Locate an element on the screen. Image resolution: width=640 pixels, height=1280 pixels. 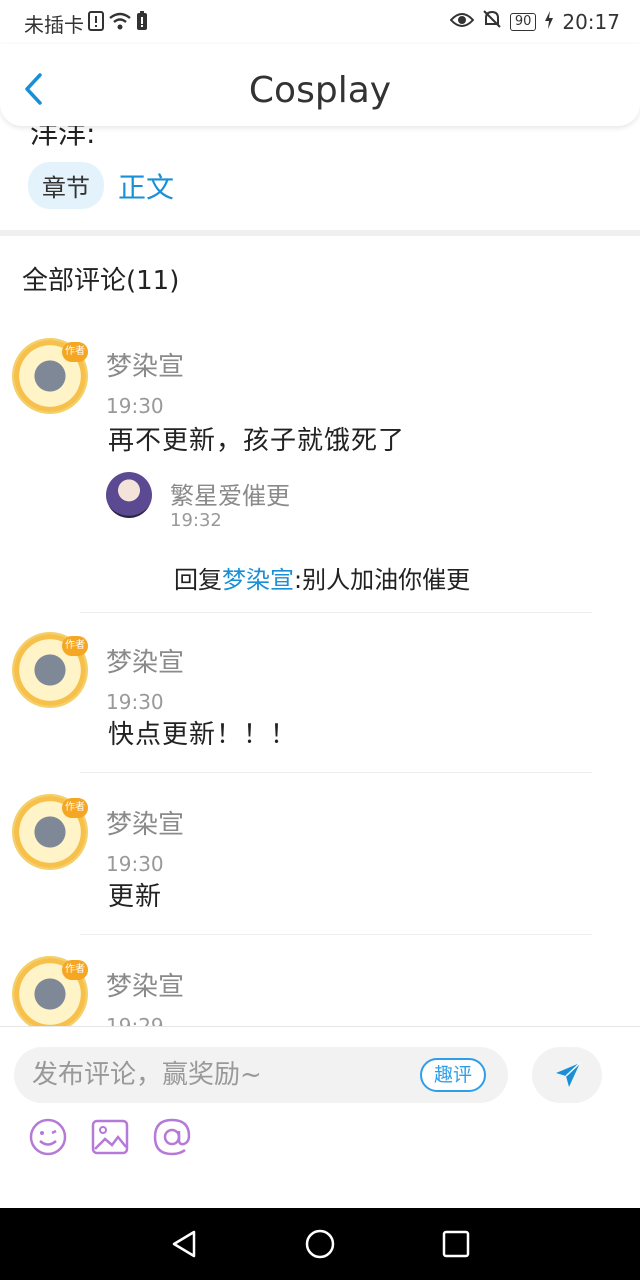
nav-recents-button is located at coordinates (456, 1244).